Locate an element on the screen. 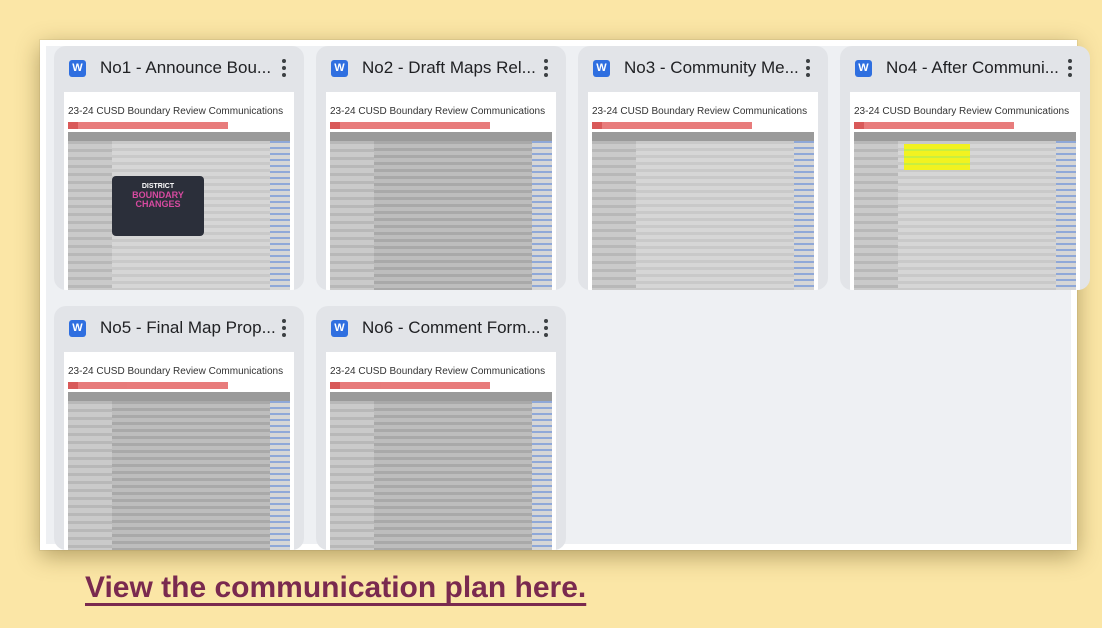  communication-plan-link: View the communication plan here. is located at coordinates (335, 588).